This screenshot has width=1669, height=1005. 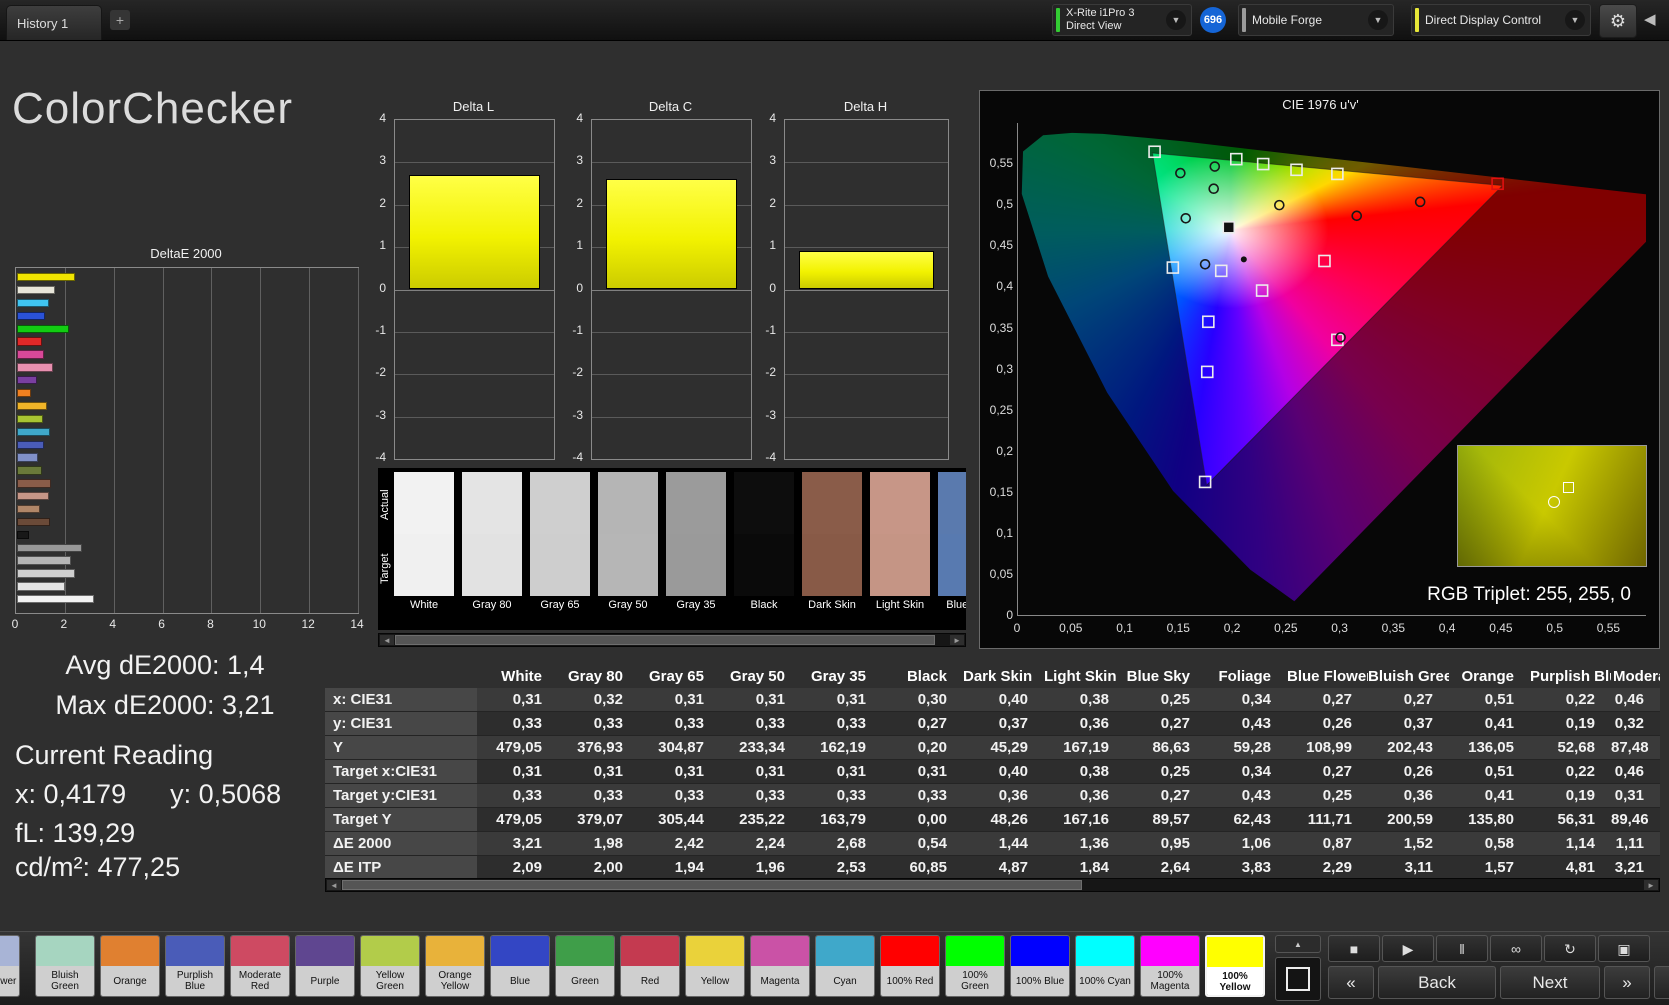 What do you see at coordinates (517, 843) in the screenshot?
I see `table-cell: 3,21` at bounding box center [517, 843].